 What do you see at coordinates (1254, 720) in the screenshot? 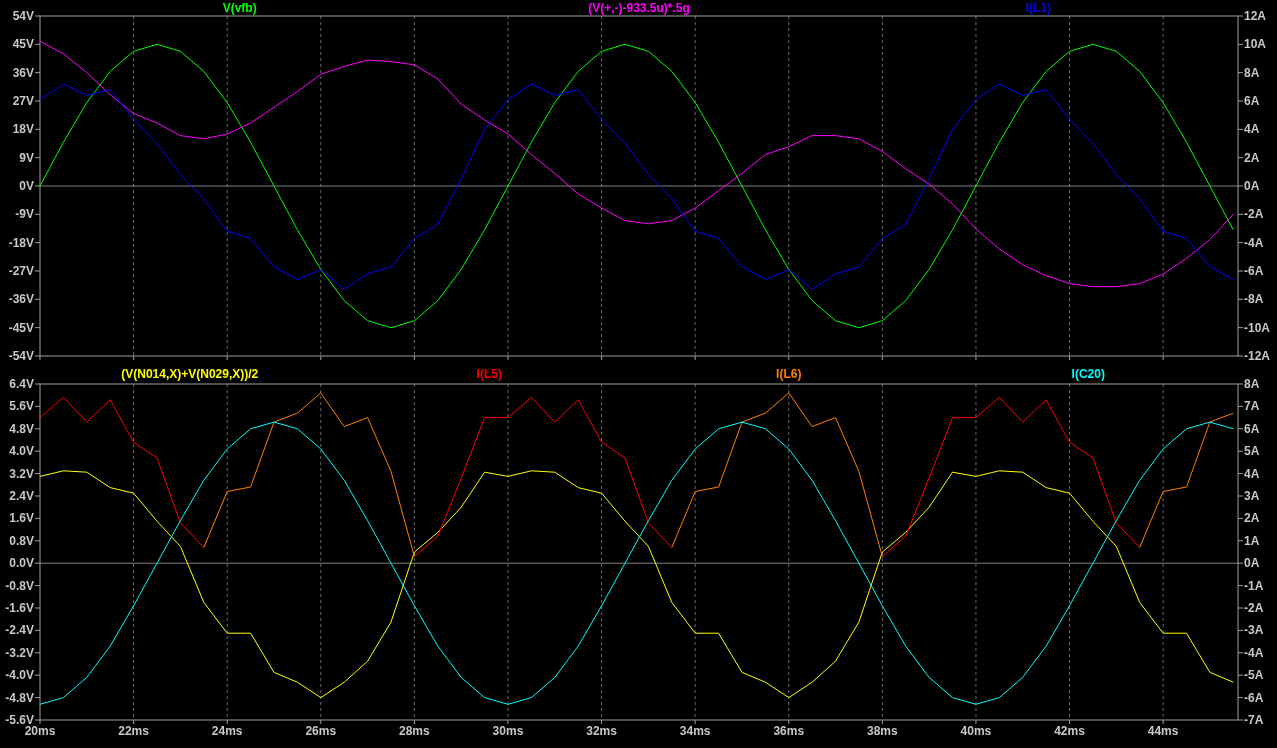
I see `y-axis-label: -7A` at bounding box center [1254, 720].